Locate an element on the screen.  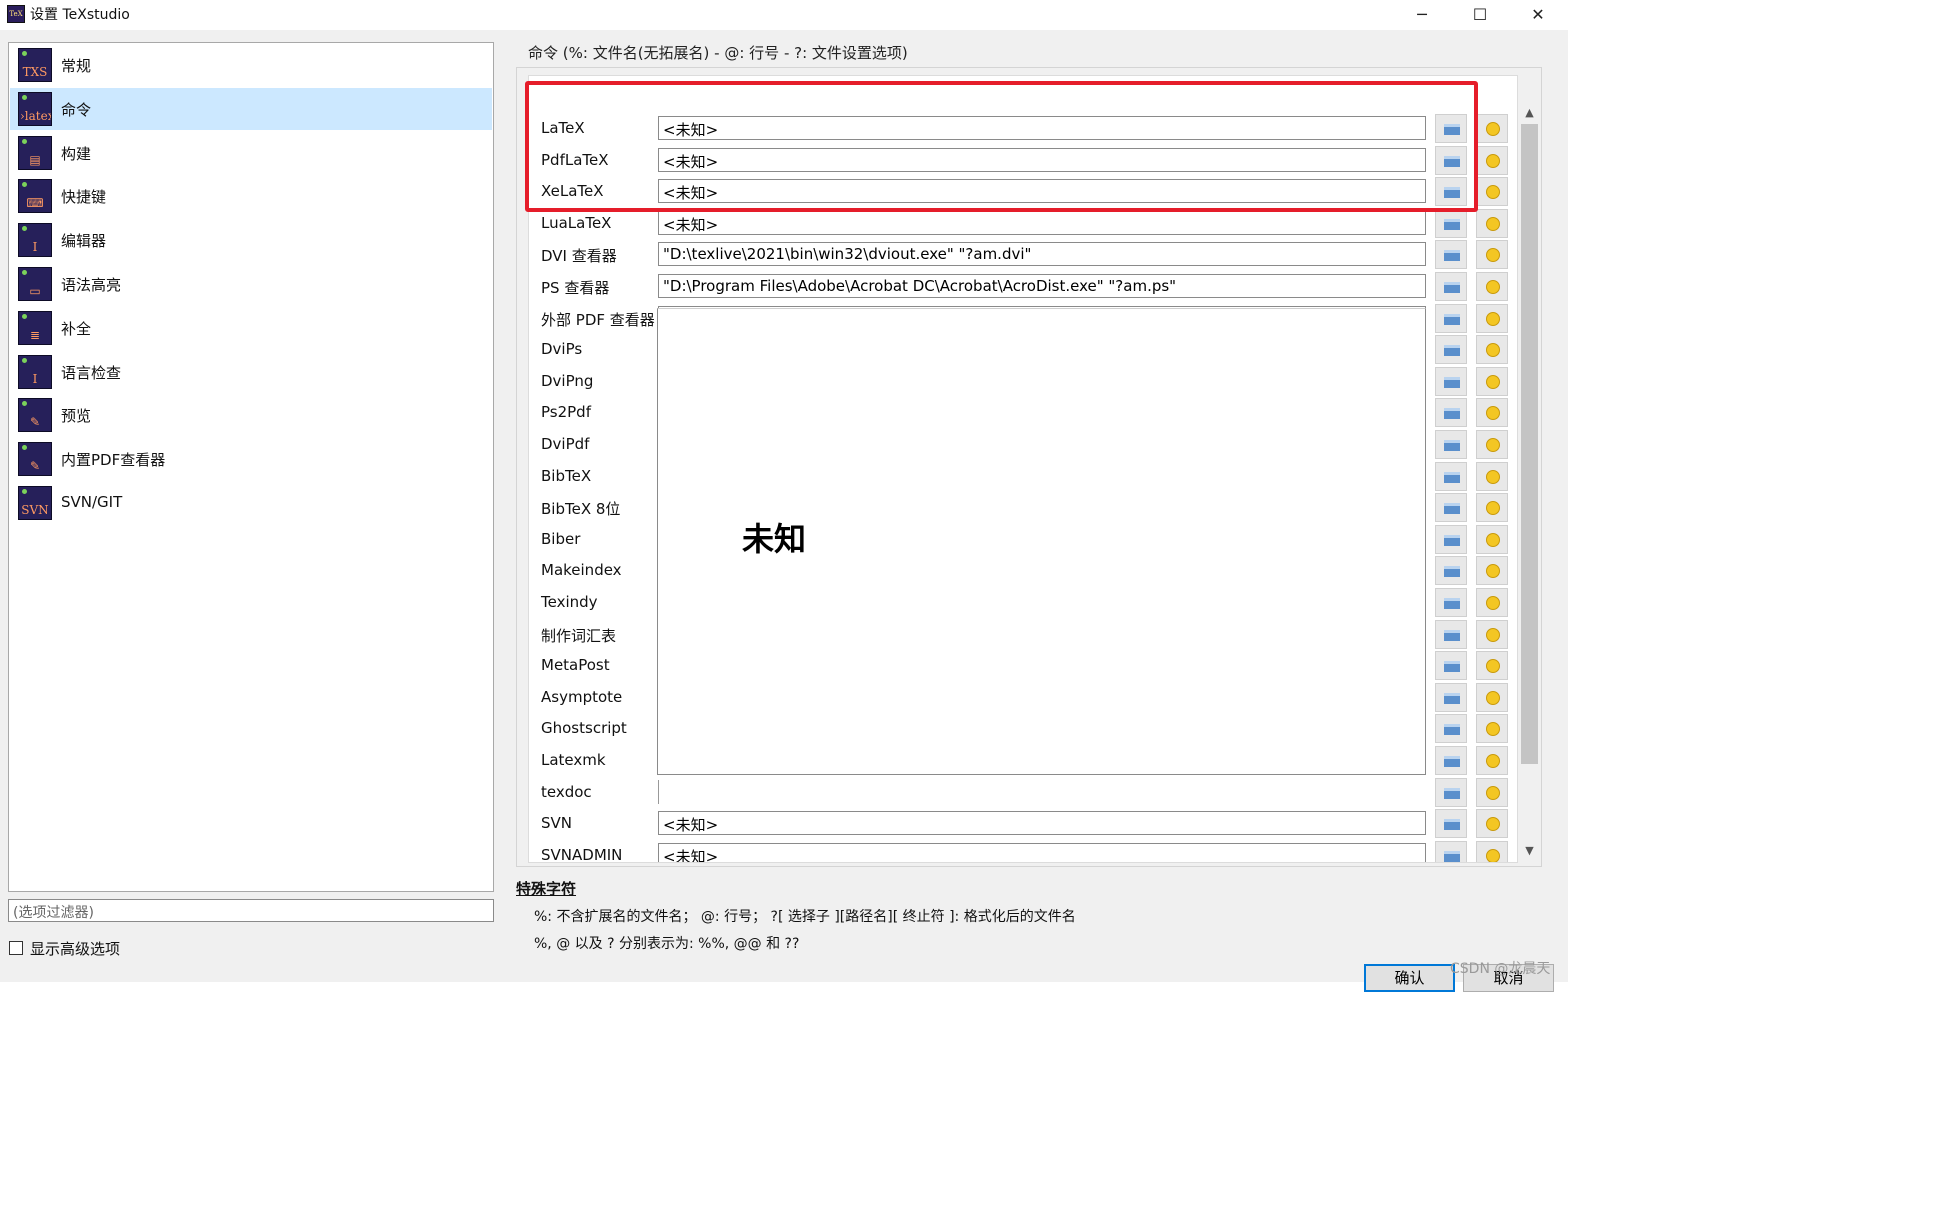
command-path-input is located at coordinates (662, 791).